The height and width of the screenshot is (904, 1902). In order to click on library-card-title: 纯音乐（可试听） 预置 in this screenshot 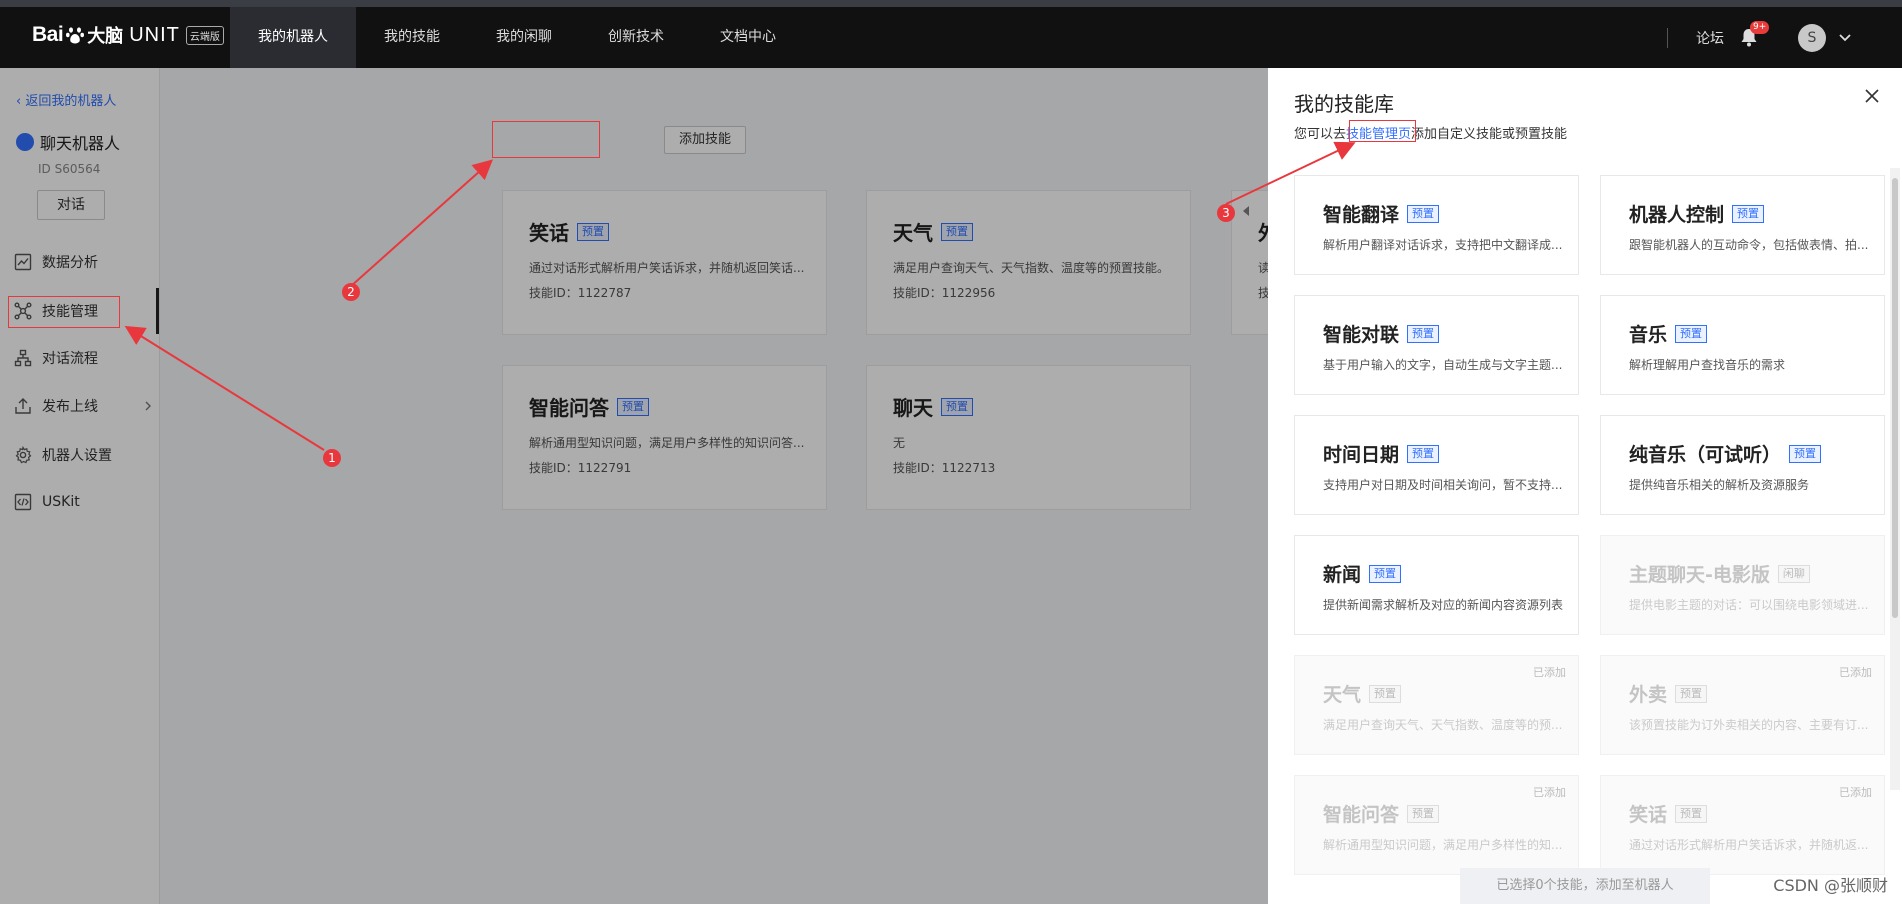, I will do `click(1725, 453)`.